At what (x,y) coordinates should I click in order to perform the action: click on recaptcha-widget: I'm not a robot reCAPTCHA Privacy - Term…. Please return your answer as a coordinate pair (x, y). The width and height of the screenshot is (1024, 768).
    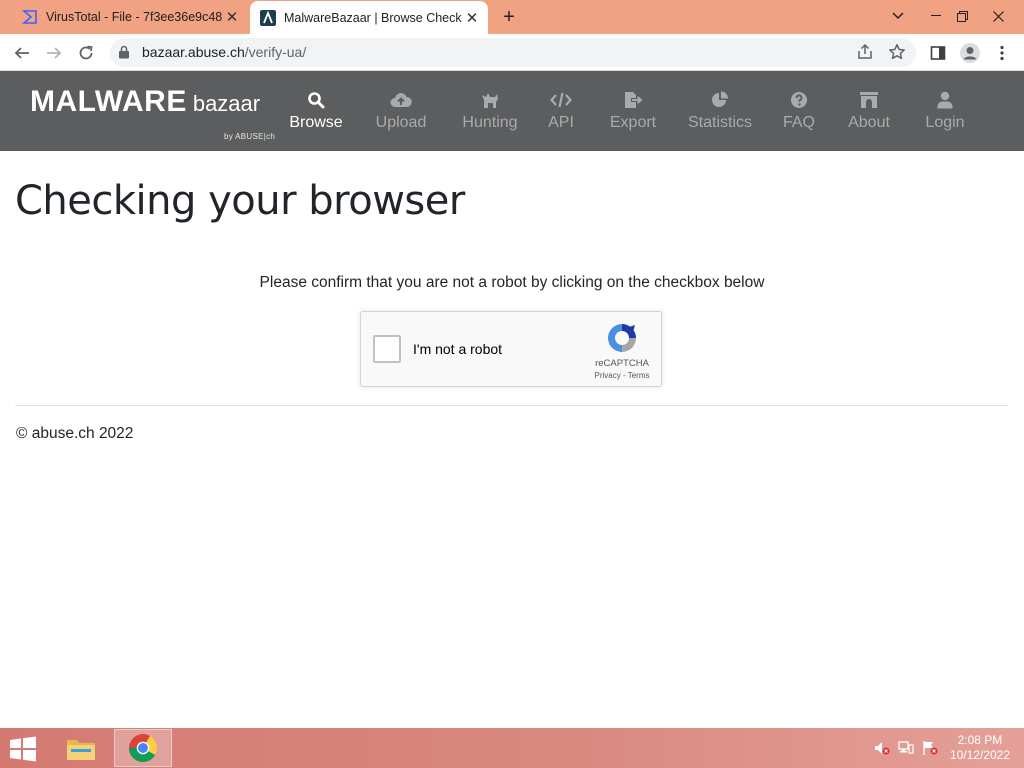
    Looking at the image, I should click on (511, 349).